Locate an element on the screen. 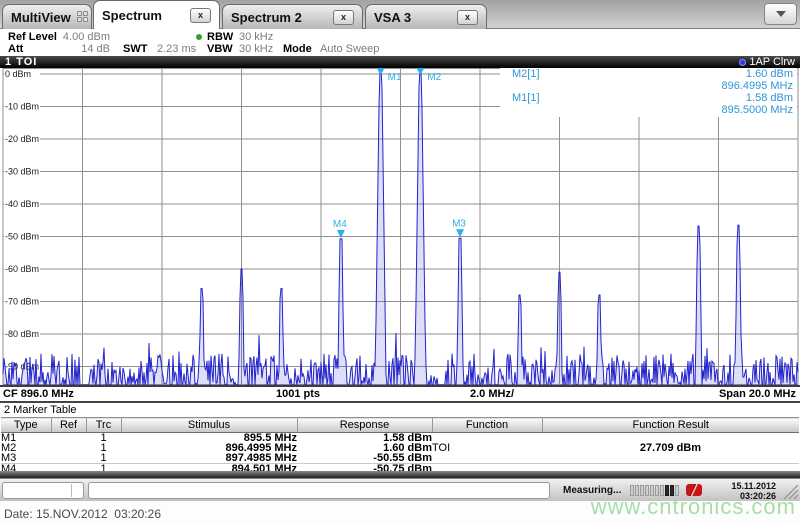  mode-value: Auto Sweep is located at coordinates (349, 49).